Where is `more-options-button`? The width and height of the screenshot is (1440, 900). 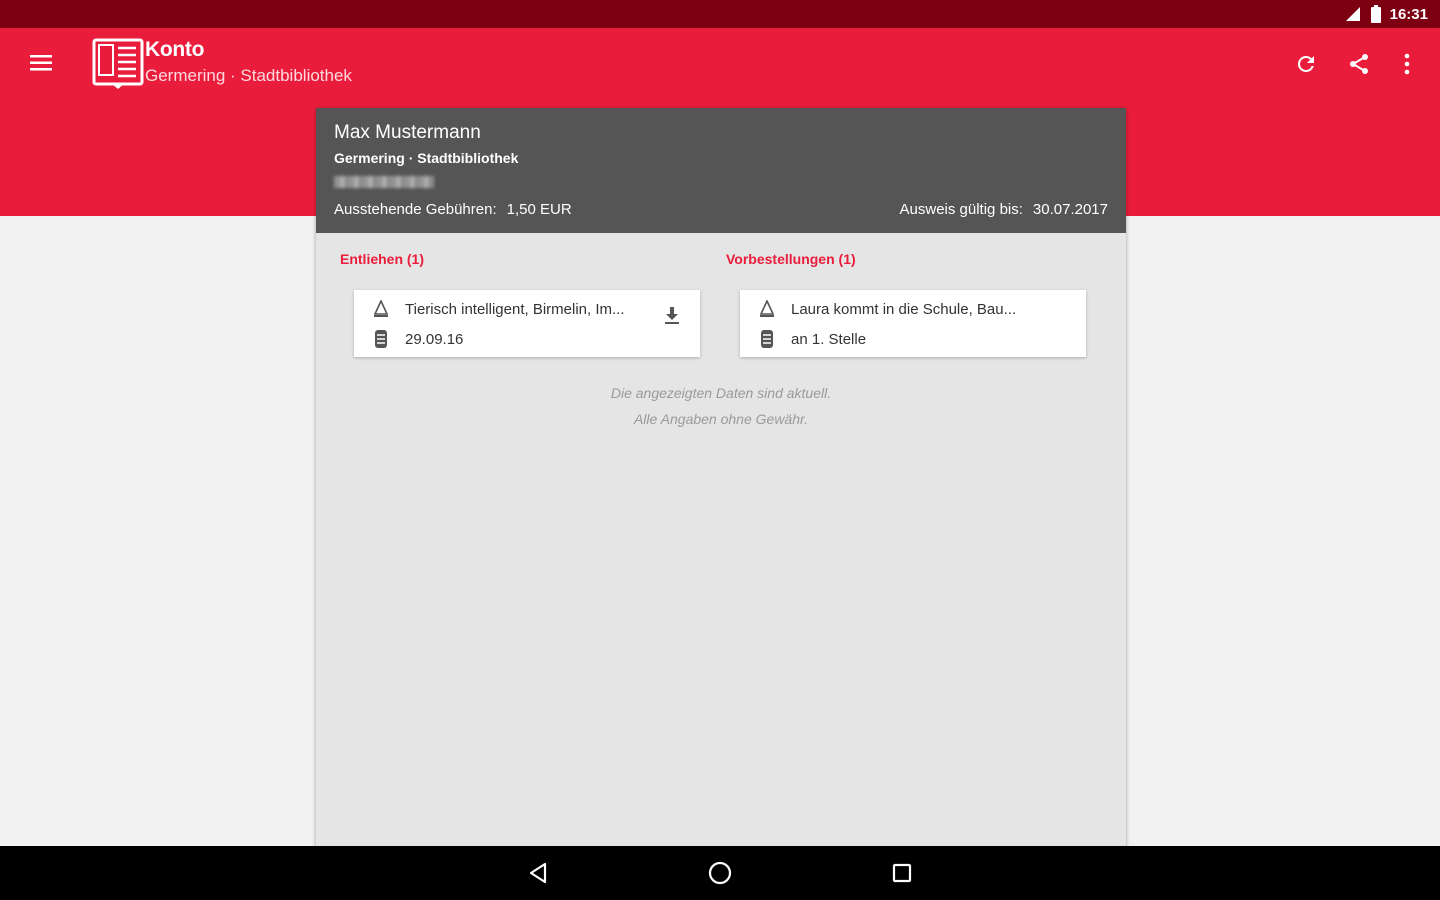
more-options-button is located at coordinates (1407, 64).